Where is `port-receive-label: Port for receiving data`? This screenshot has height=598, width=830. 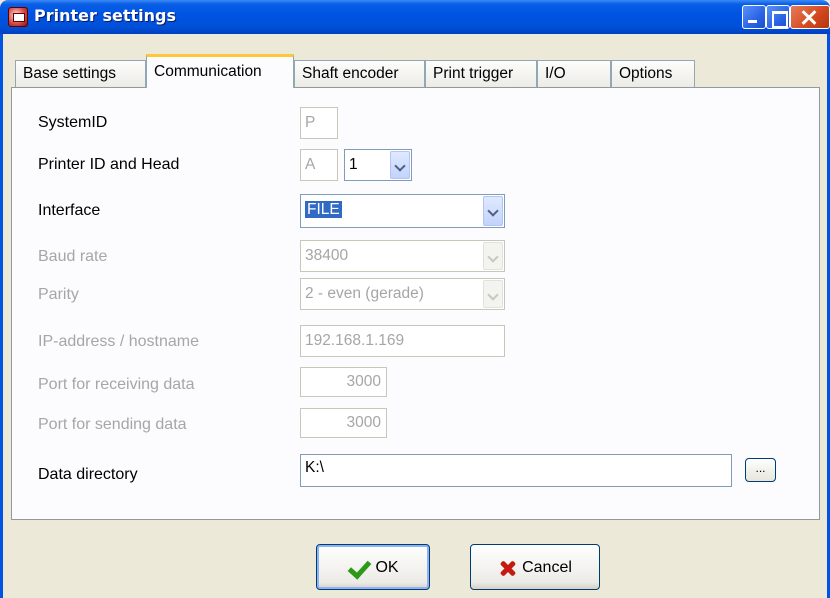
port-receive-label: Port for receiving data is located at coordinates (116, 384).